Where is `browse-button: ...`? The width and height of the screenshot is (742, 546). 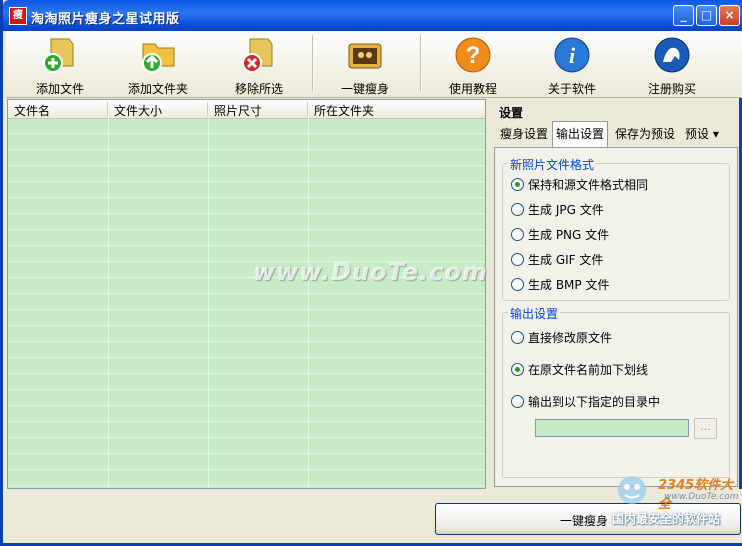 browse-button: ... is located at coordinates (705, 428).